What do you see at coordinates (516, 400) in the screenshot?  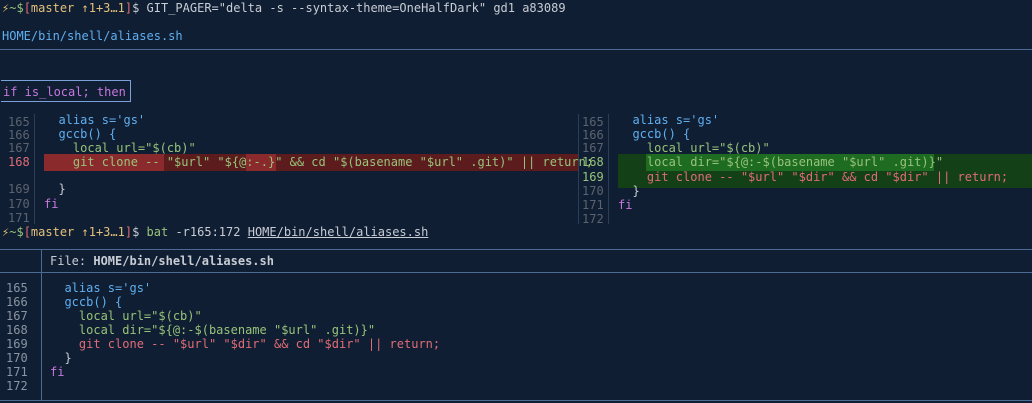 I see `bat-bottom-rule` at bounding box center [516, 400].